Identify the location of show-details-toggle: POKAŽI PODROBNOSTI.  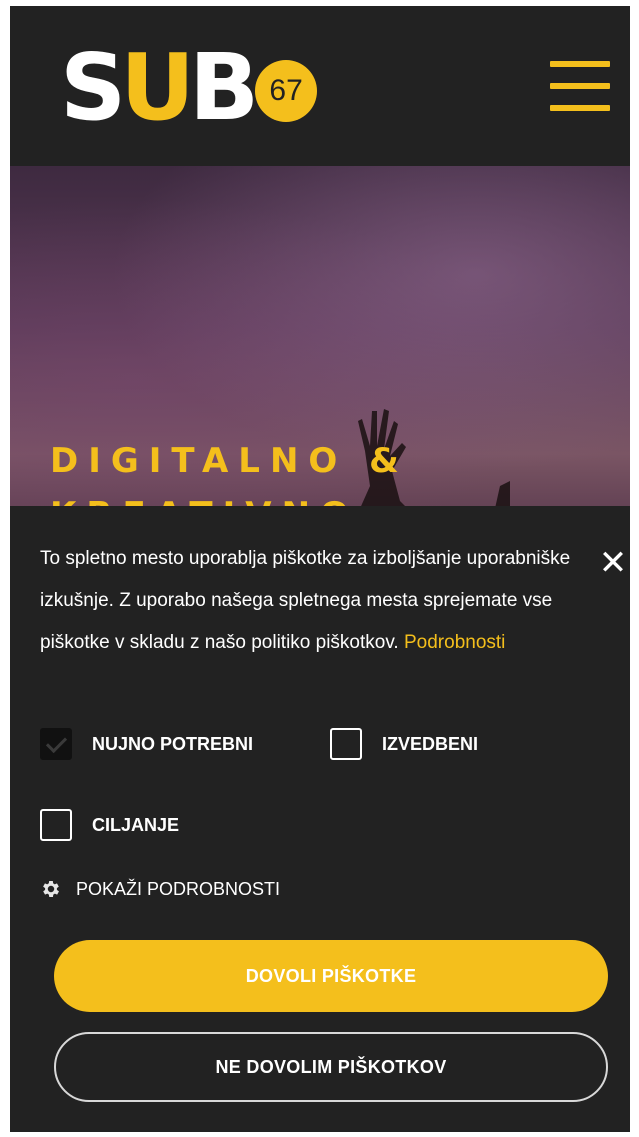
(160, 889).